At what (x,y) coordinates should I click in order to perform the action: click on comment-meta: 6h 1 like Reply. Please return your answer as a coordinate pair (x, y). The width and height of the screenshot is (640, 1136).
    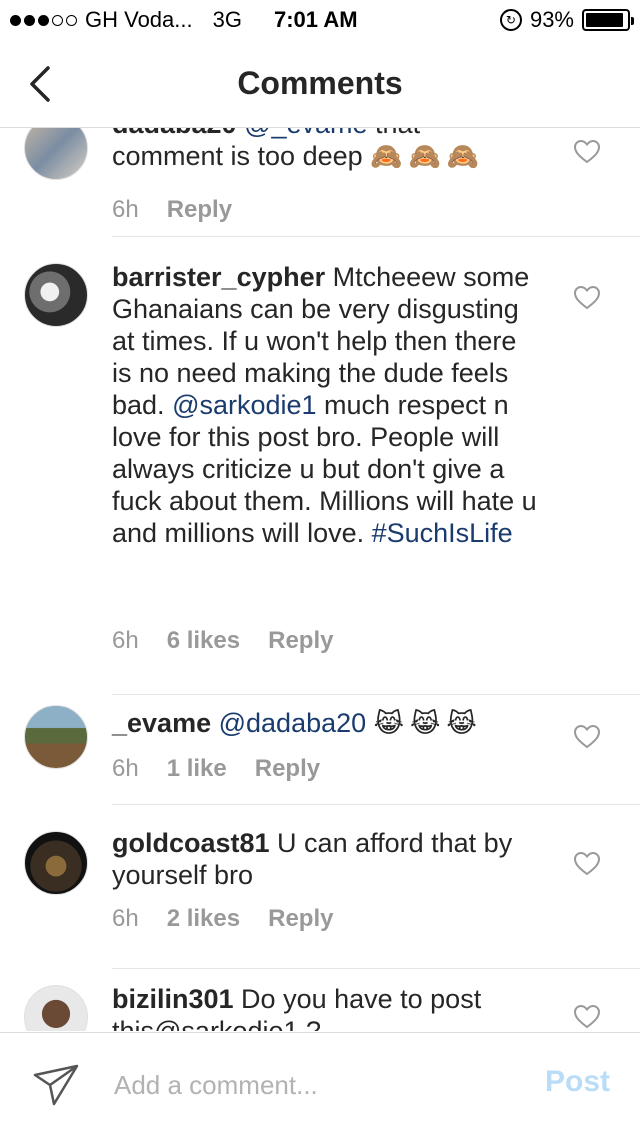
    Looking at the image, I should click on (216, 769).